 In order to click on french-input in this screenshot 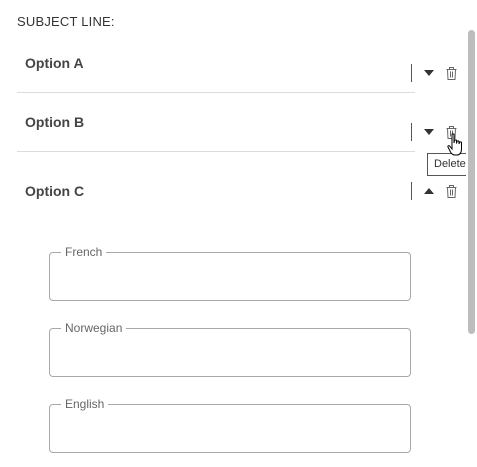, I will do `click(230, 279)`.